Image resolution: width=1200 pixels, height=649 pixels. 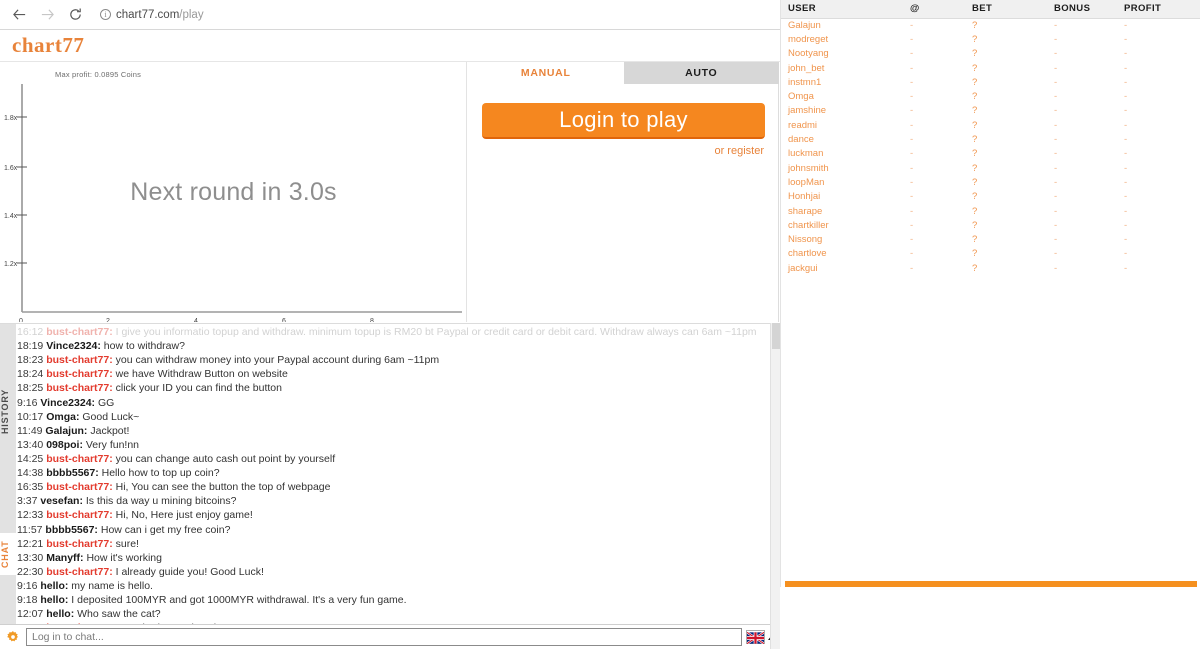 What do you see at coordinates (152, 15) in the screenshot?
I see `address-bar: i chart77.com/play` at bounding box center [152, 15].